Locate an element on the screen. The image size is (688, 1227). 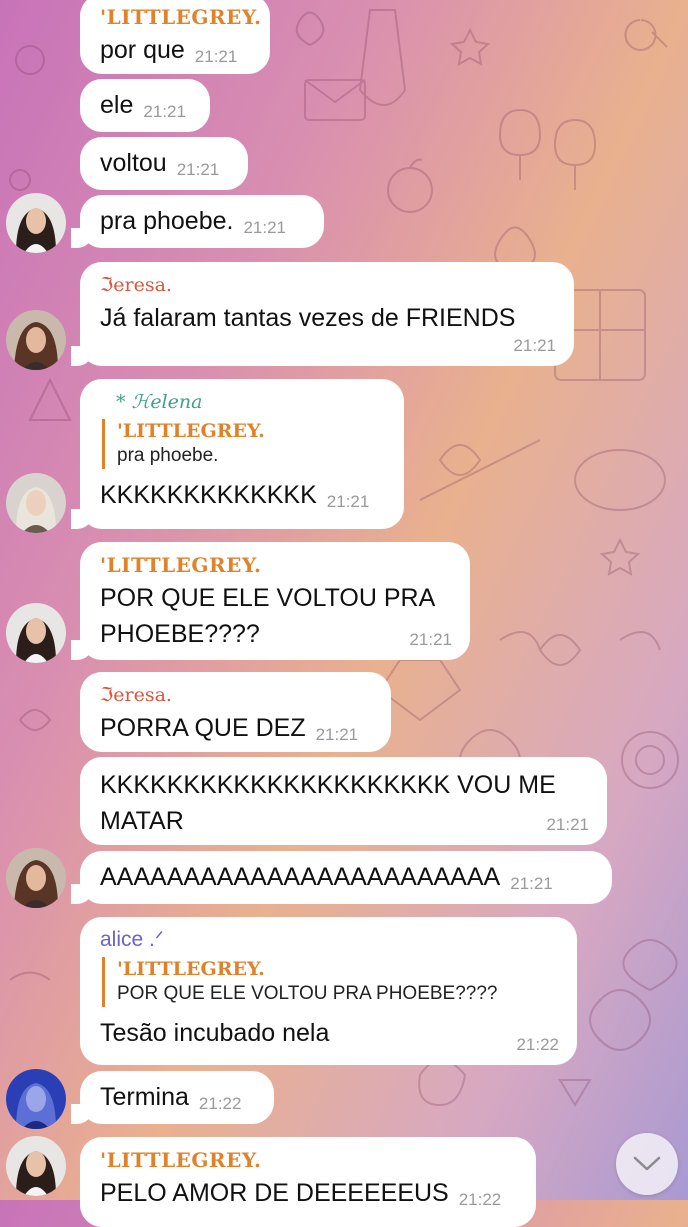
message-text: KKKKKKKKKKKKKKKKKKKKK VOU ME MATAR is located at coordinates (328, 803).